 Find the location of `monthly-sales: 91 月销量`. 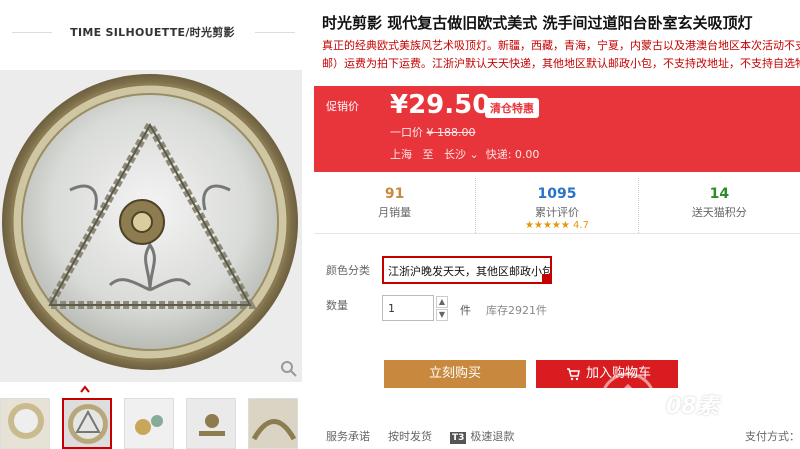

monthly-sales: 91 月销量 is located at coordinates (395, 205).